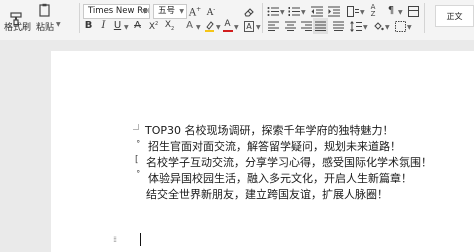  What do you see at coordinates (218, 27) in the screenshot?
I see `highlight-dropdown-icon: ▼` at bounding box center [218, 27].